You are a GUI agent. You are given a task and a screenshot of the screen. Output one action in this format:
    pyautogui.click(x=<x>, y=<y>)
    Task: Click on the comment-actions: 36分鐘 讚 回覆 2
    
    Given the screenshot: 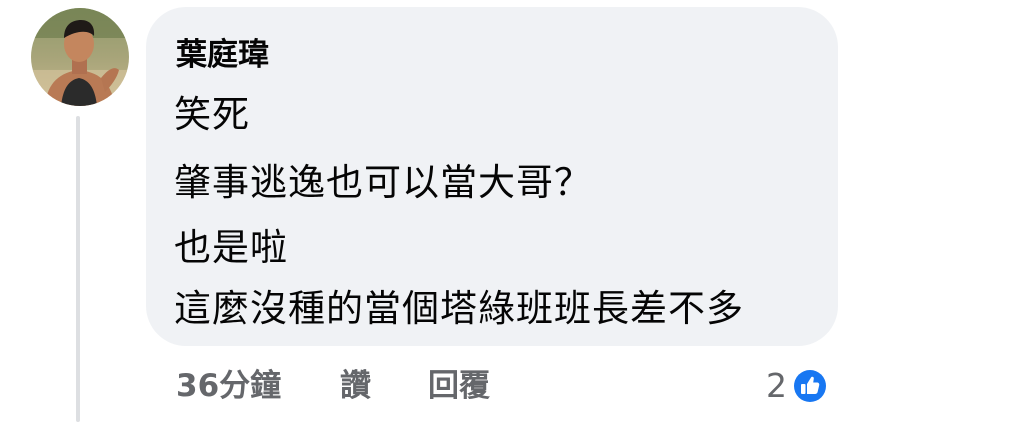 What is the action you would take?
    pyautogui.click(x=512, y=386)
    